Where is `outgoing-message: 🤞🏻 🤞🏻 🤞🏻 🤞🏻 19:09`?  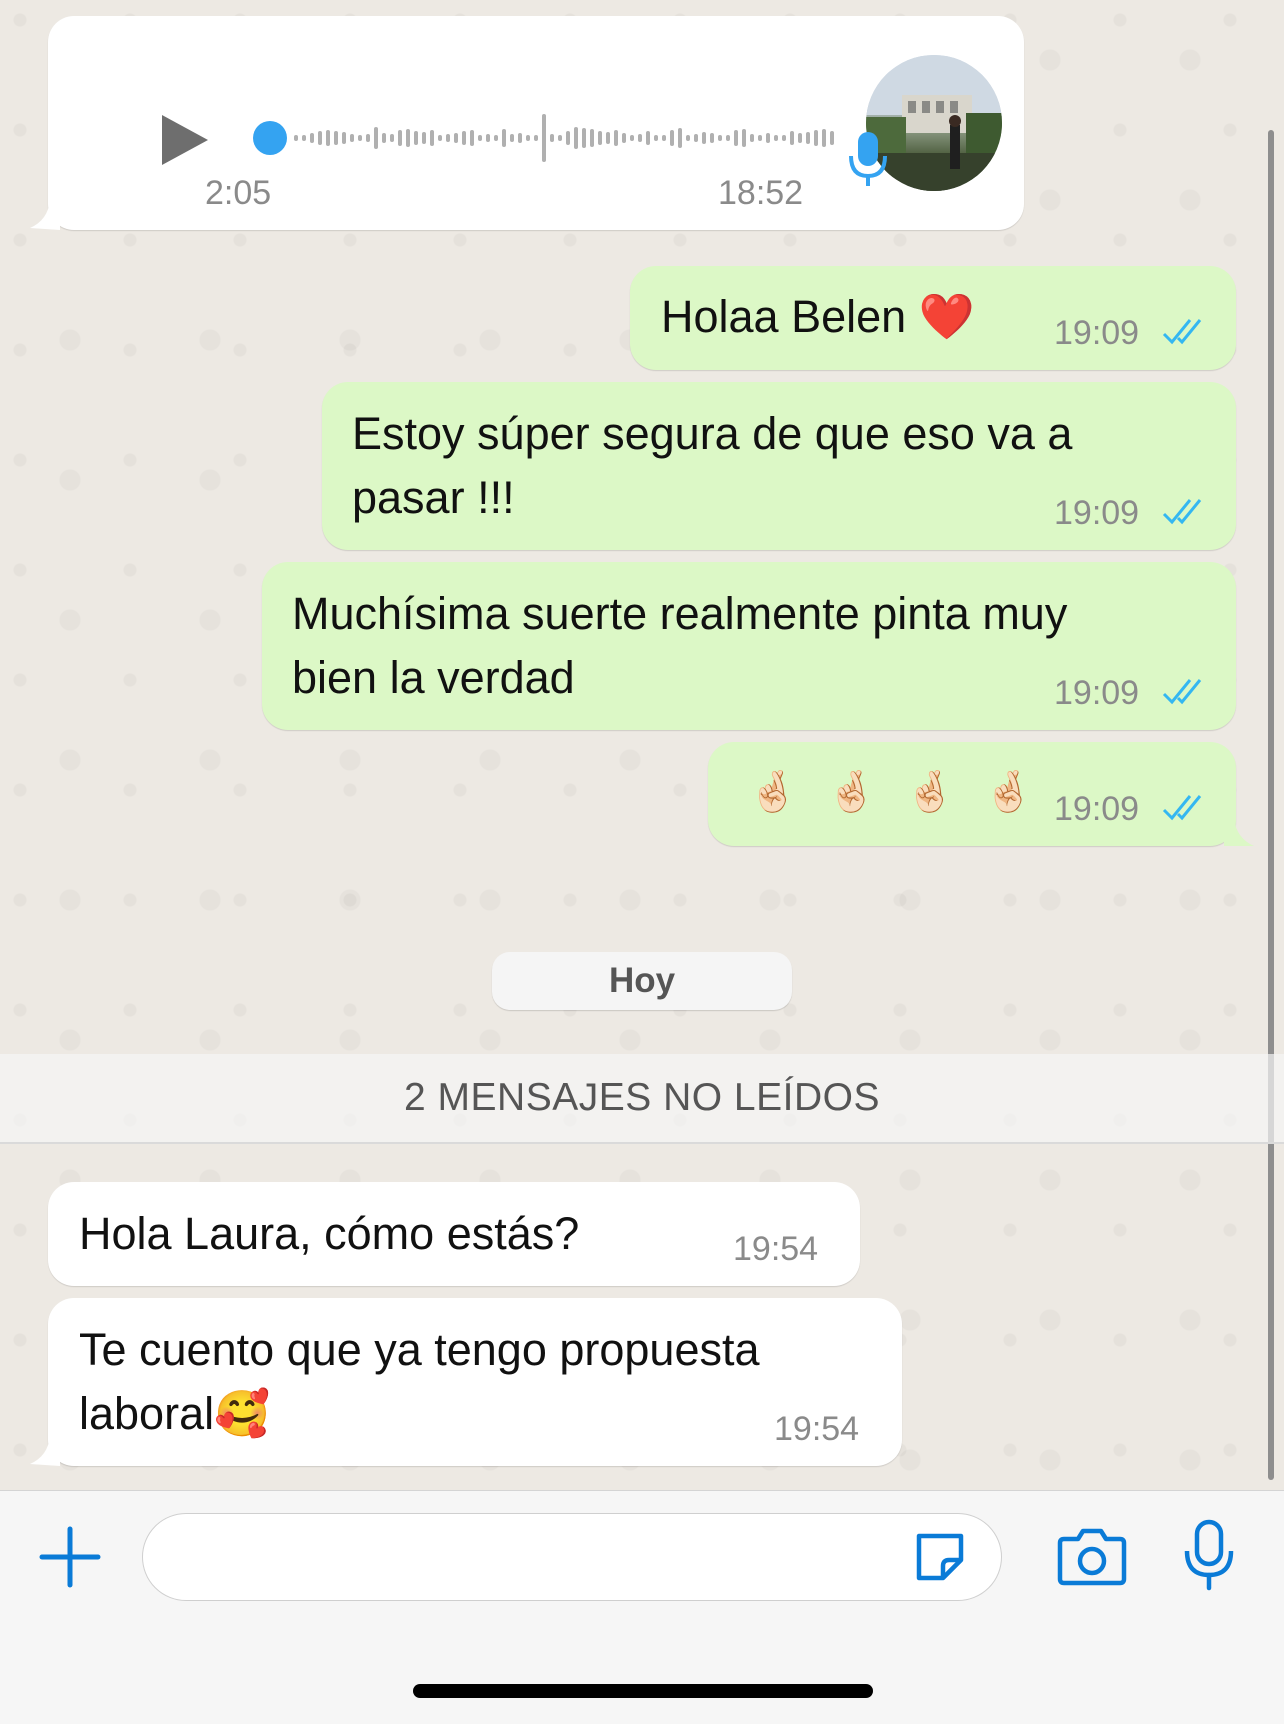
outgoing-message: 🤞🏻 🤞🏻 🤞🏻 🤞🏻 19:09 is located at coordinates (972, 794).